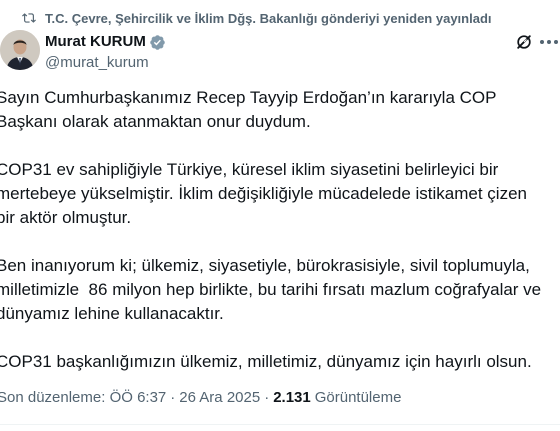 The height and width of the screenshot is (431, 560). I want to click on views-label: Görüntüleme, so click(358, 397).